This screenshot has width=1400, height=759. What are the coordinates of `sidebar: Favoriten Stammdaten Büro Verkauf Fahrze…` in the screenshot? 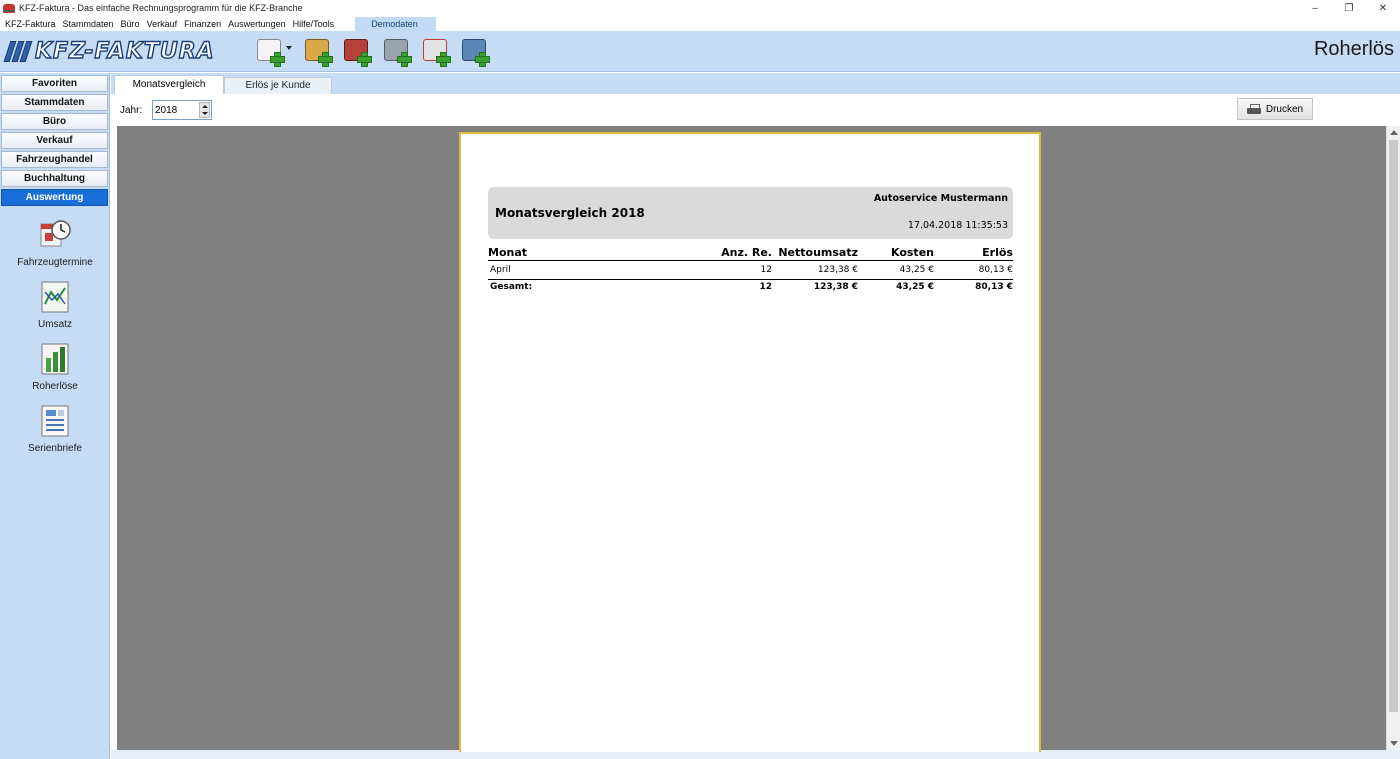 It's located at (55, 416).